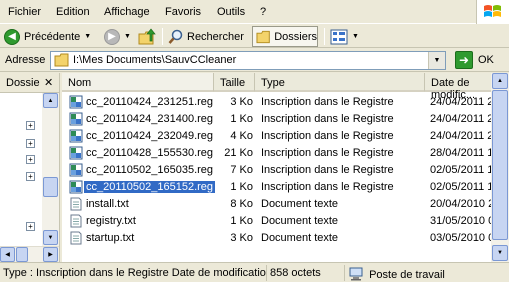 This screenshot has height=282, width=509. I want to click on toolbar-separator, so click(324, 36).